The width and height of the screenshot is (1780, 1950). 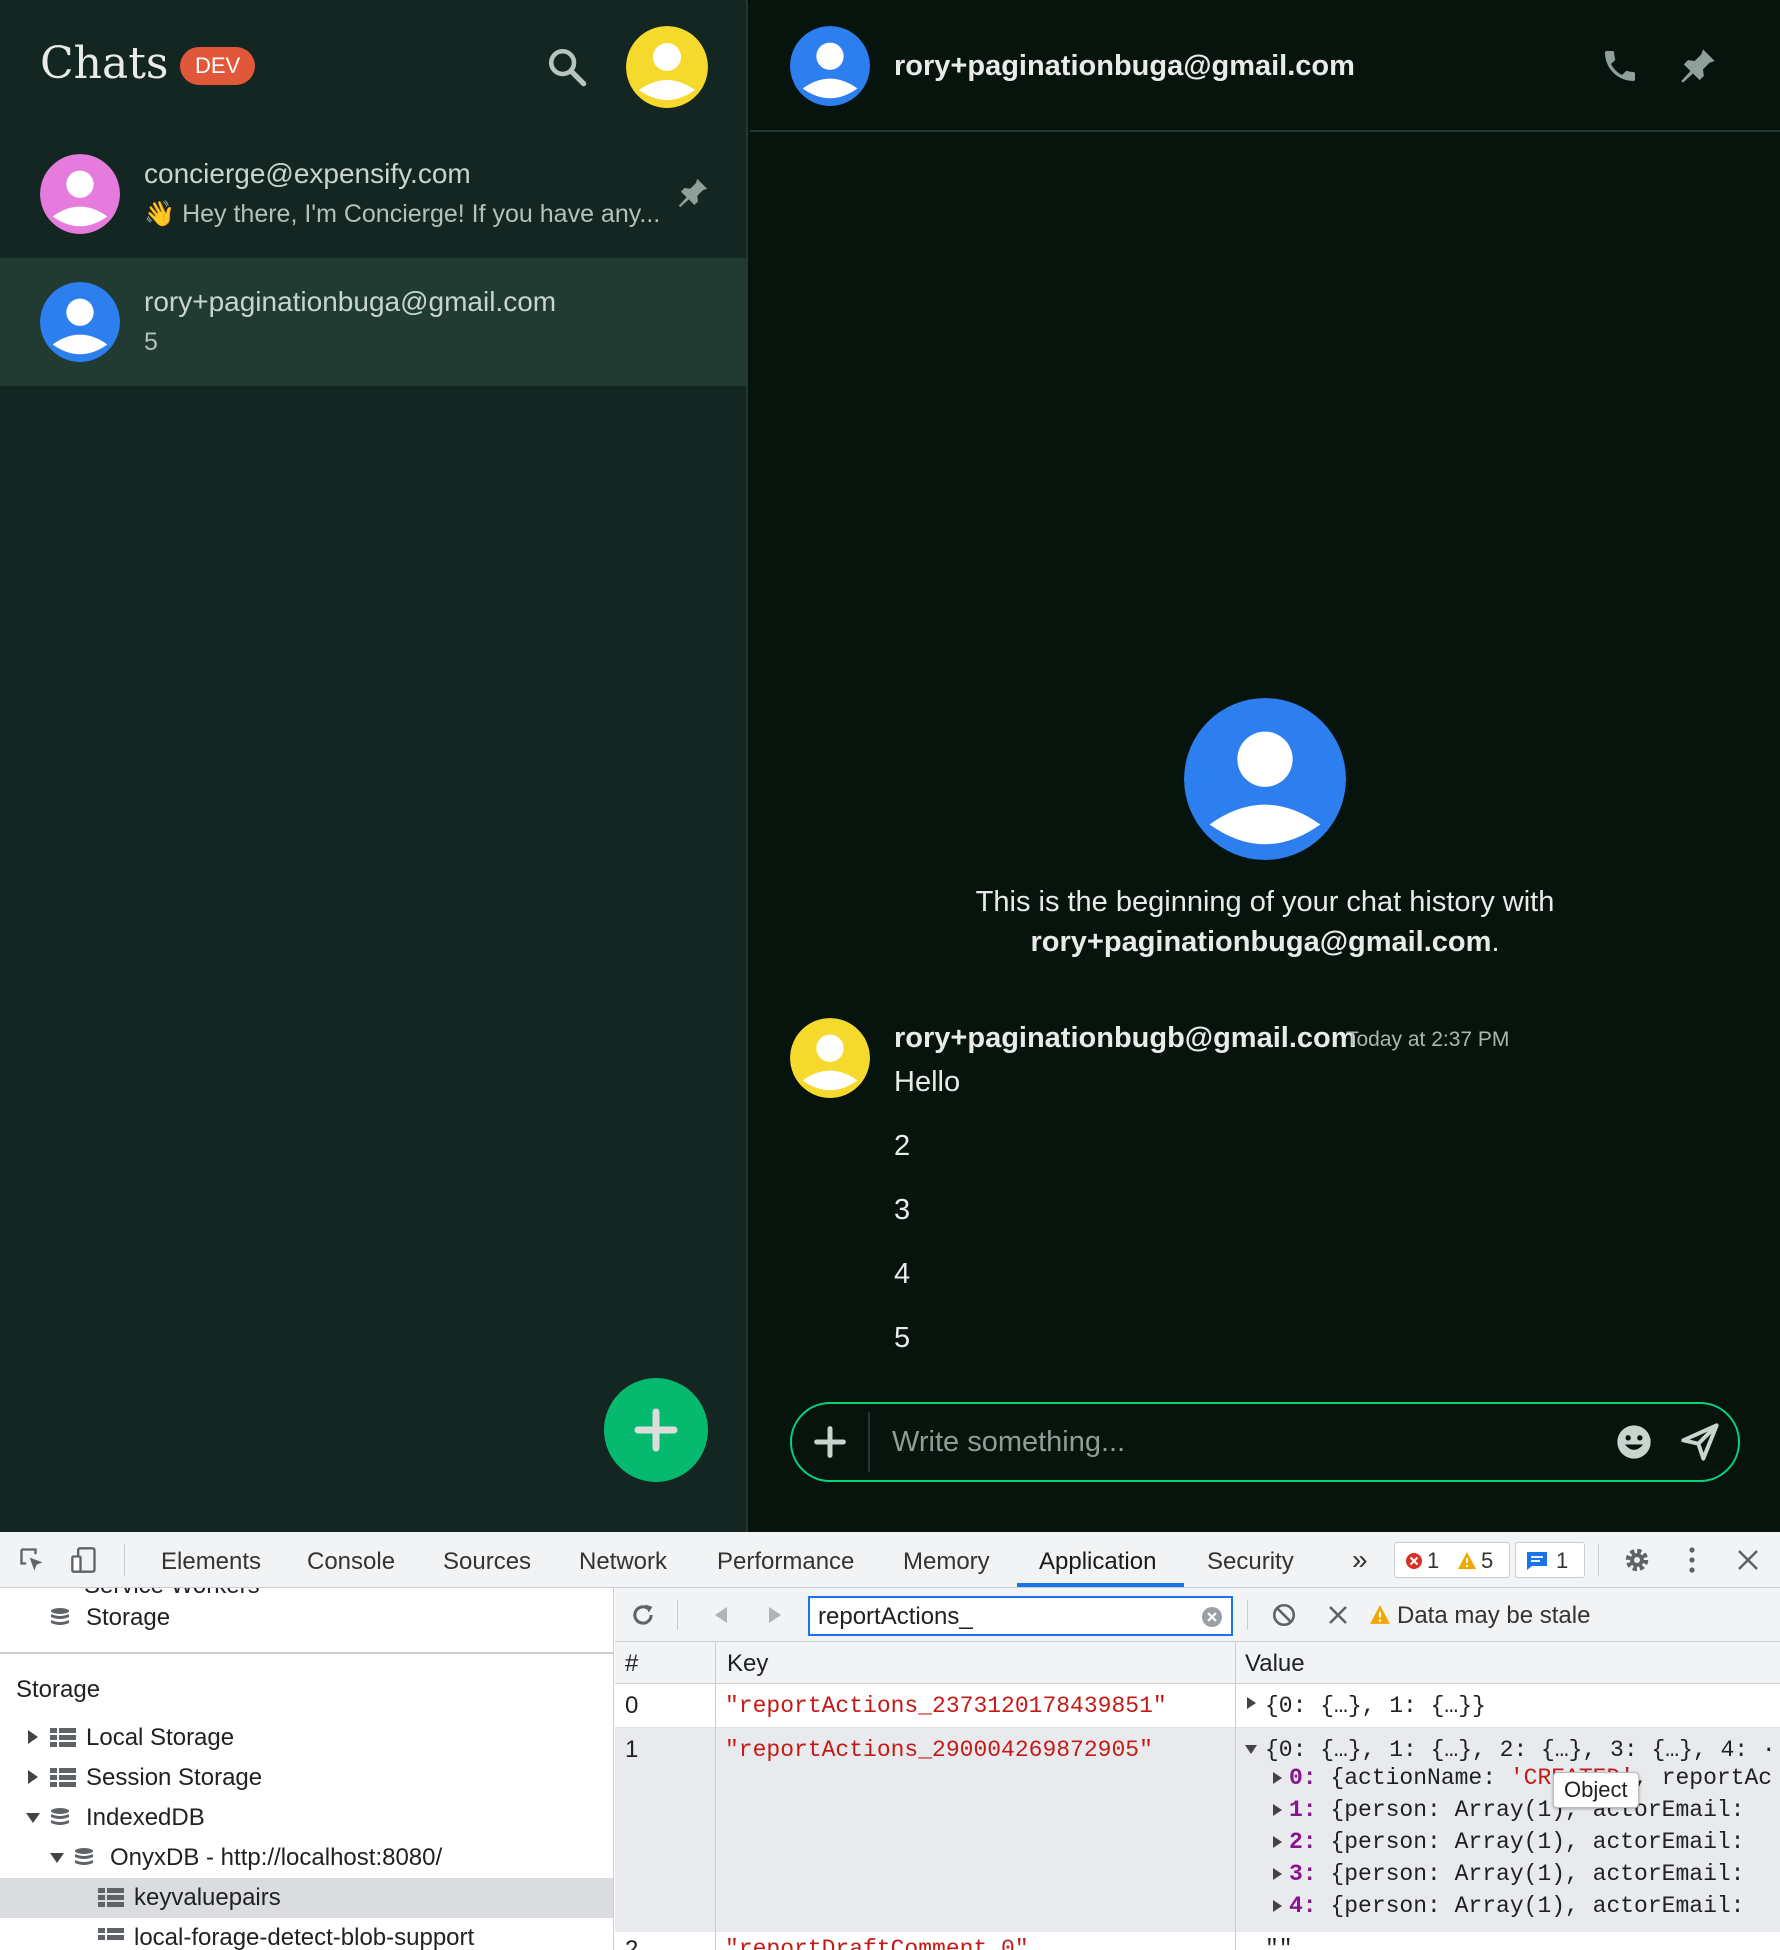 I want to click on phone-icon, so click(x=1620, y=66).